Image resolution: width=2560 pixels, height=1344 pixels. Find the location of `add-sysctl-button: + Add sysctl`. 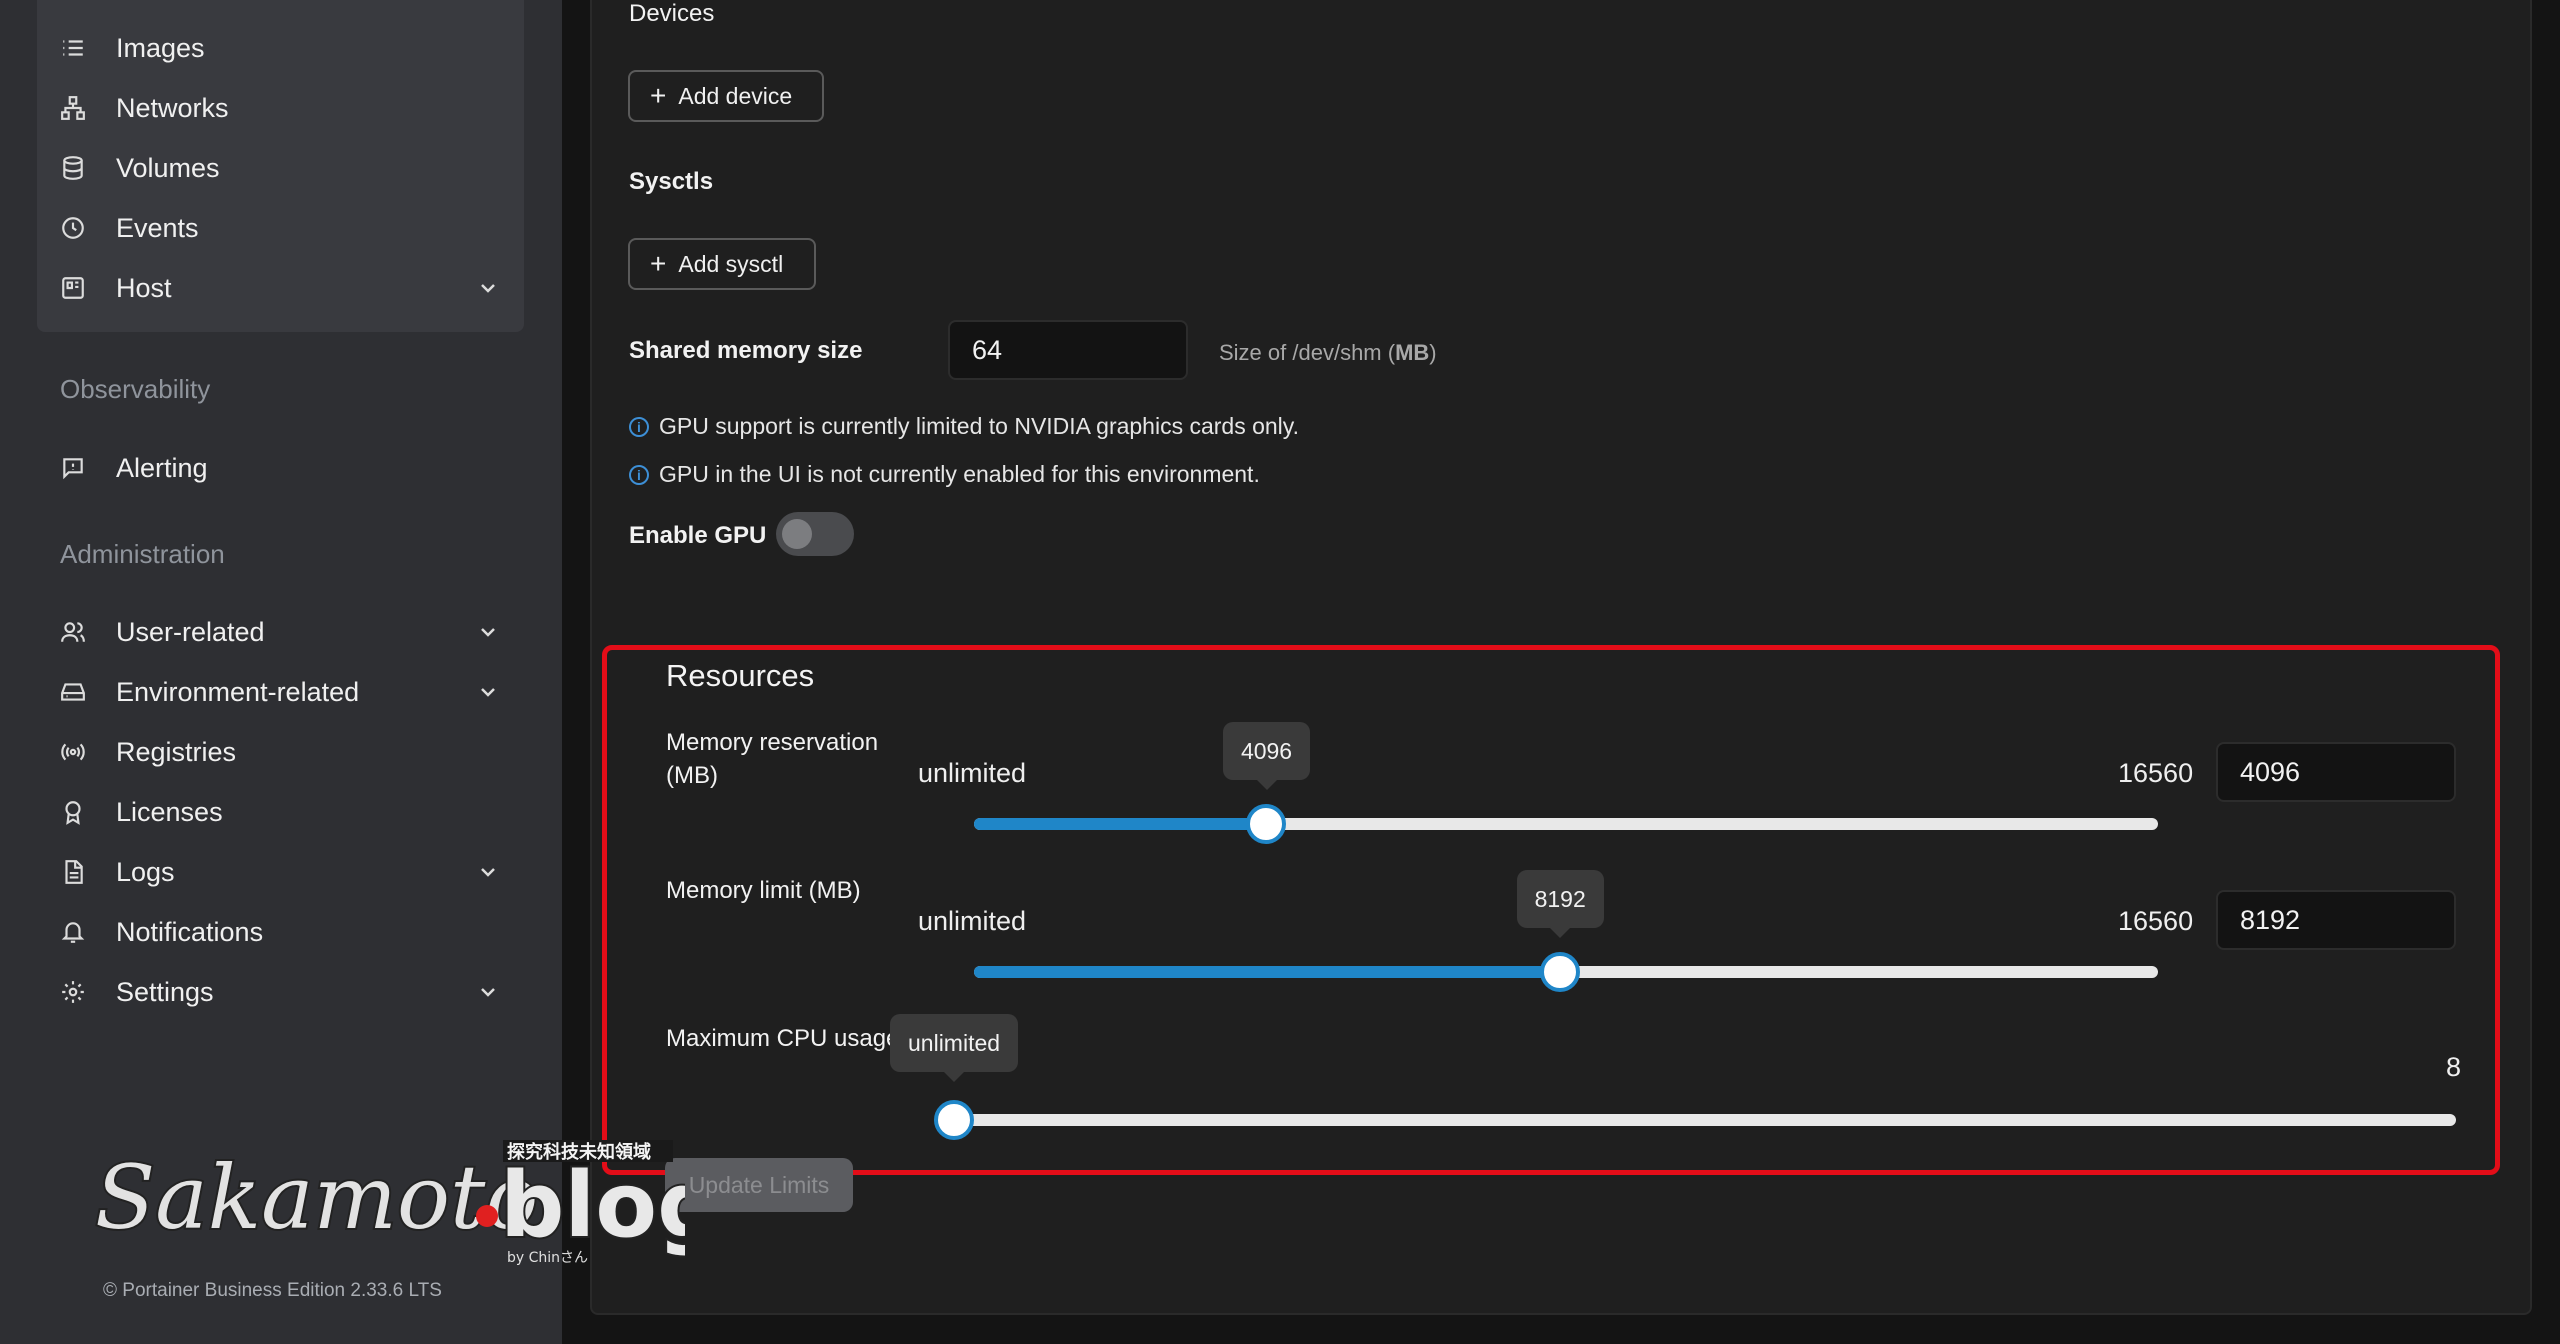

add-sysctl-button: + Add sysctl is located at coordinates (722, 264).